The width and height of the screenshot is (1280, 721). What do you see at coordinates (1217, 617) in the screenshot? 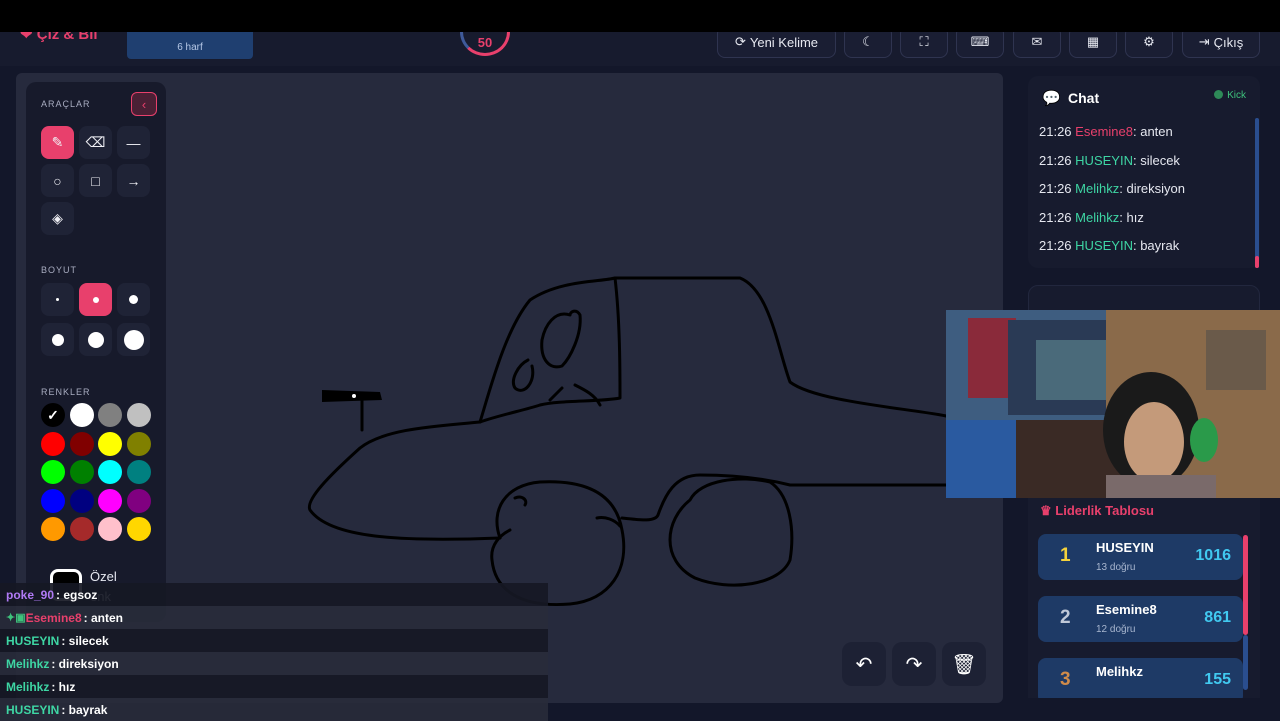
I see `leader-score: 861` at bounding box center [1217, 617].